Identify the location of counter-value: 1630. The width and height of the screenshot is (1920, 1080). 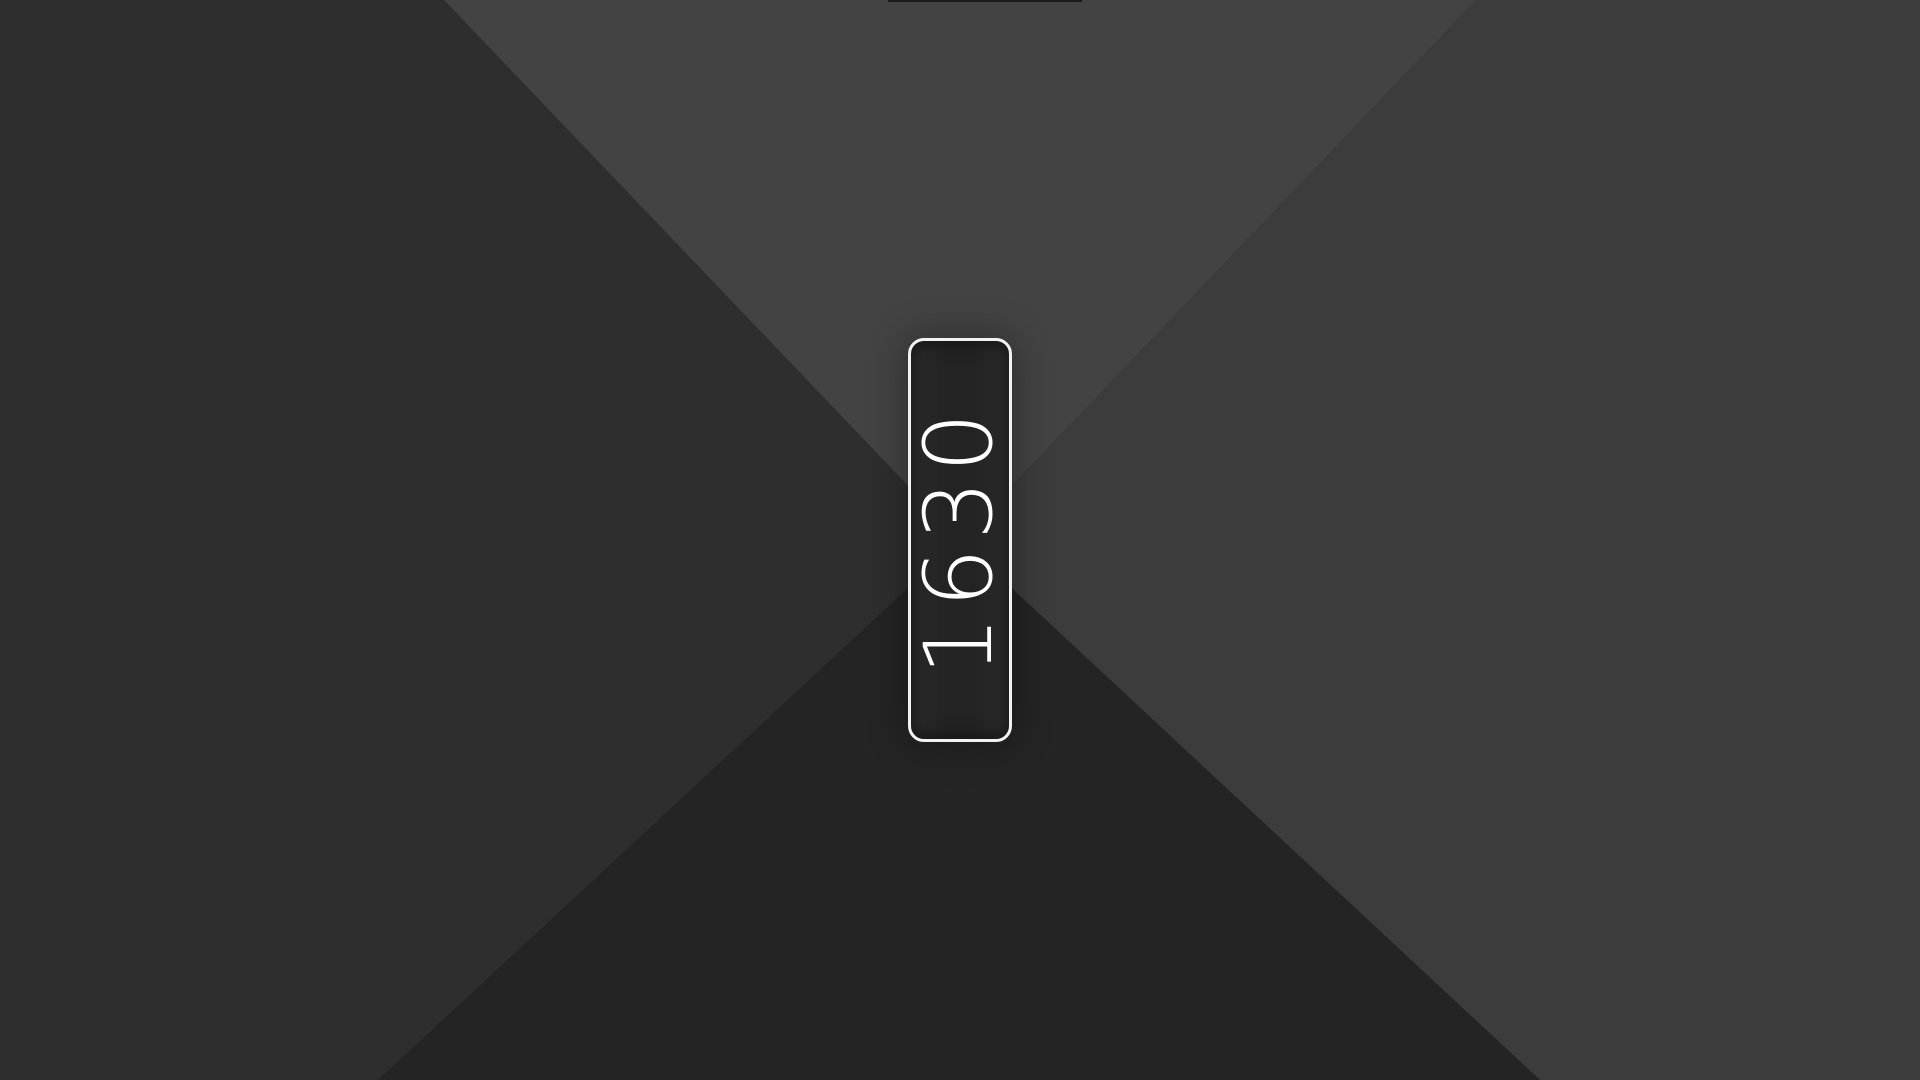
(959, 540).